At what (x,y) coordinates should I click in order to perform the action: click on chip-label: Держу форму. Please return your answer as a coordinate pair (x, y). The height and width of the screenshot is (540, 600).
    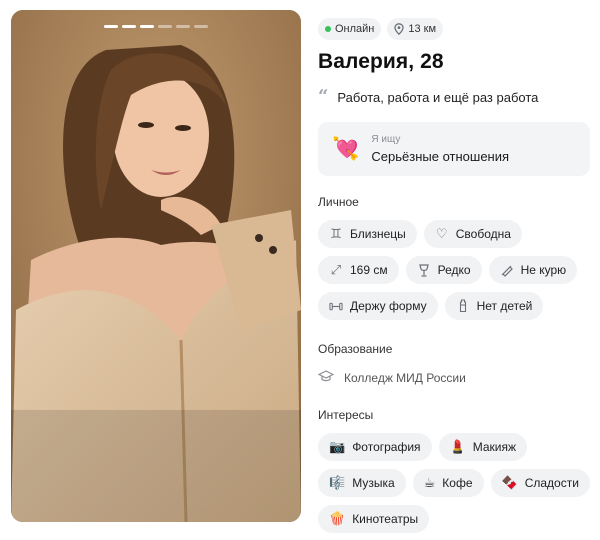
    Looking at the image, I should click on (388, 306).